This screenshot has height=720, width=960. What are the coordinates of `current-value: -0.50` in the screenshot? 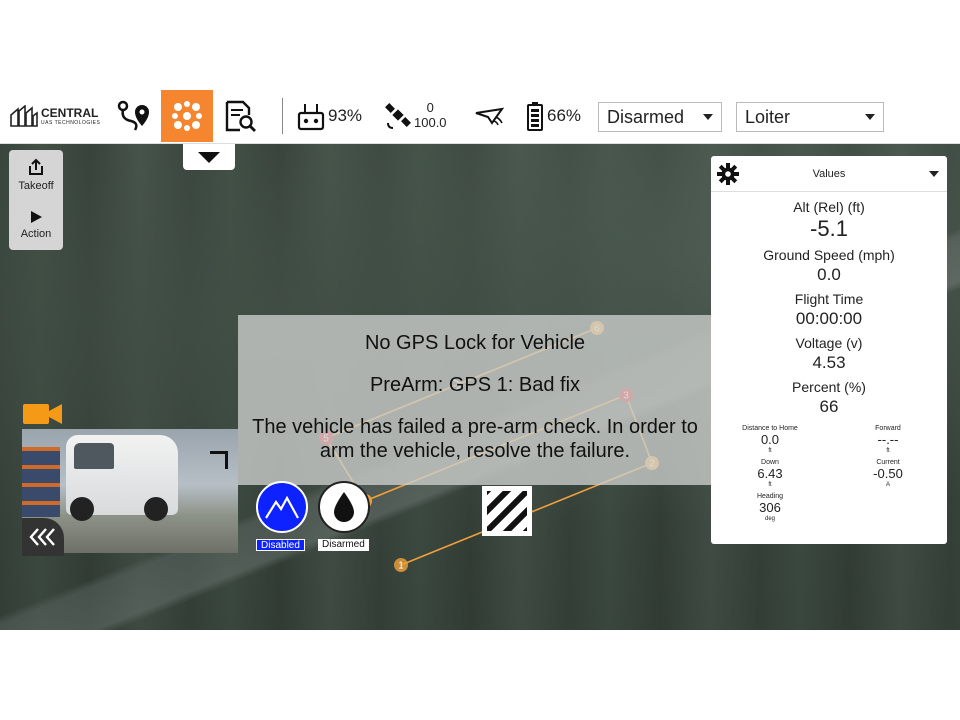 It's located at (888, 473).